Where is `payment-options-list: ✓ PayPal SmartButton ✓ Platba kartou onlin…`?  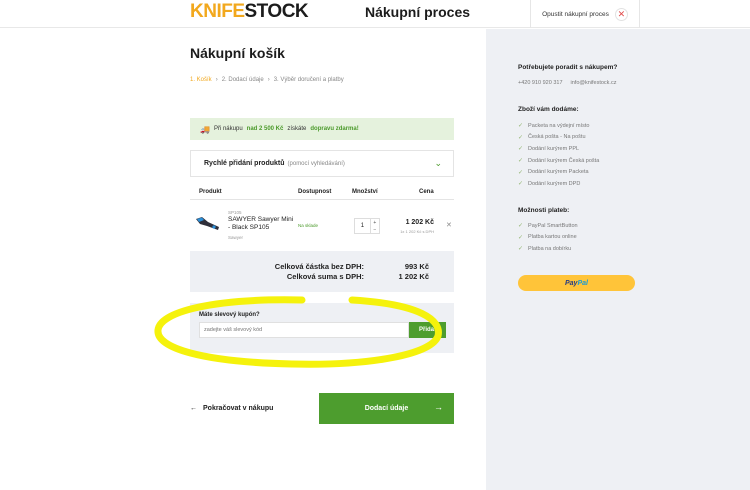
payment-options-list: ✓ PayPal SmartButton ✓ Platba kartou onlin… is located at coordinates (548, 237).